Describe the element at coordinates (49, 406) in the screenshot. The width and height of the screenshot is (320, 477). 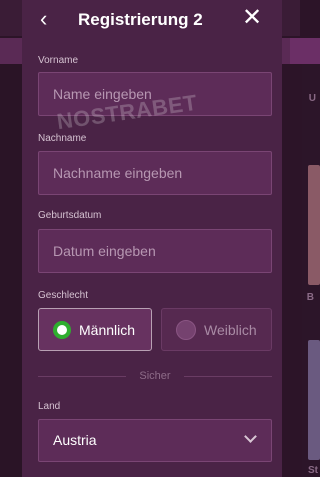
I see `country-label: Land` at that location.